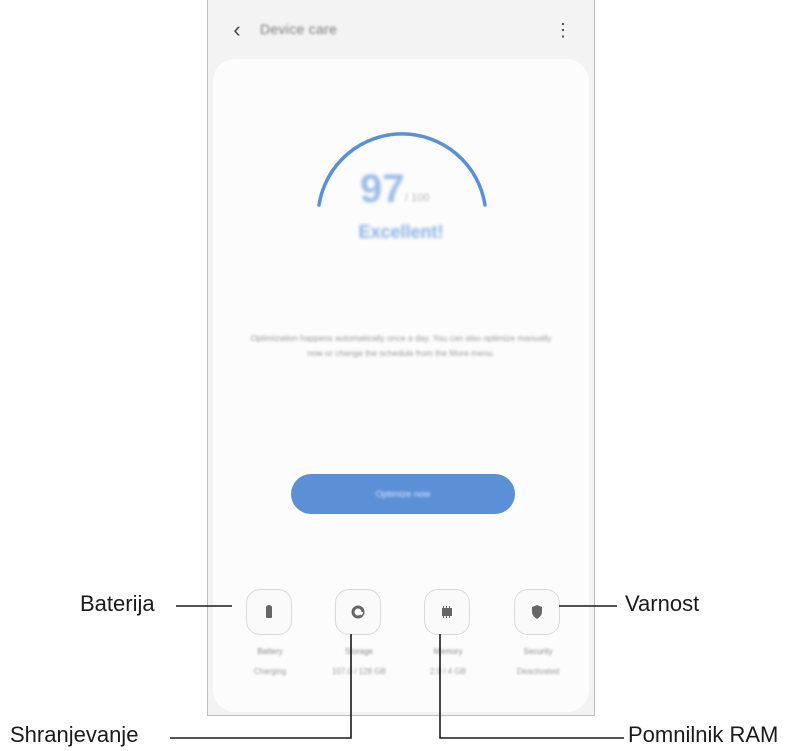  Describe the element at coordinates (662, 603) in the screenshot. I see `callout-security: Varnost` at that location.